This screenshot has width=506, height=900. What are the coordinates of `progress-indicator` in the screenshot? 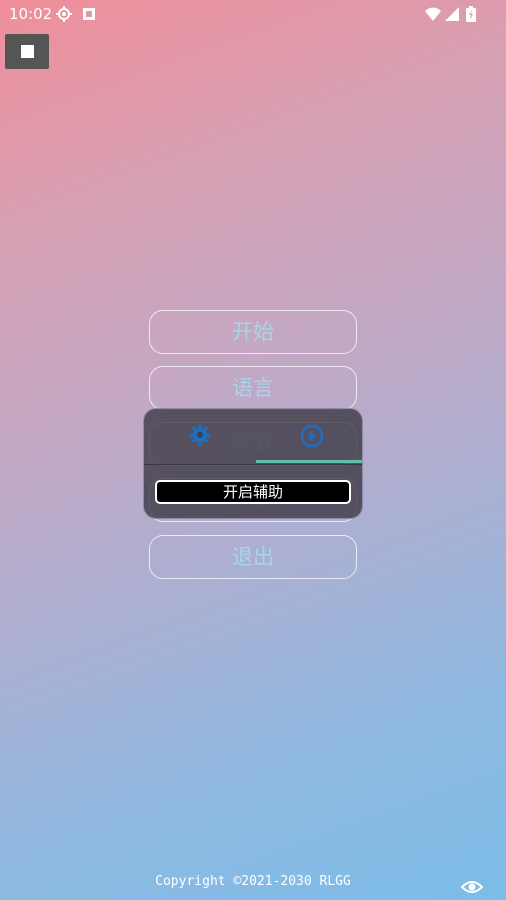 It's located at (309, 461).